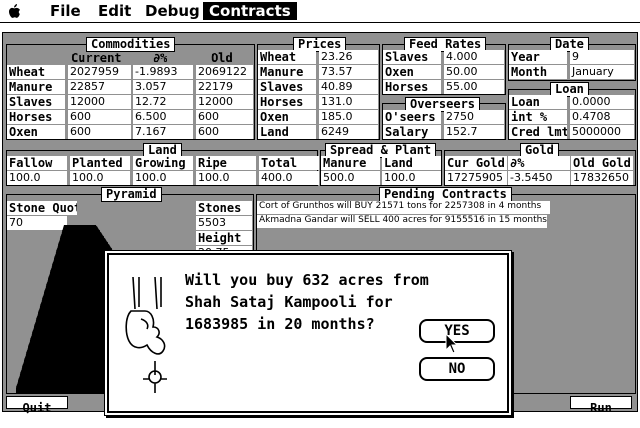 This screenshot has height=428, width=640. What do you see at coordinates (539, 163) in the screenshot?
I see `gold-header: ∂%` at bounding box center [539, 163].